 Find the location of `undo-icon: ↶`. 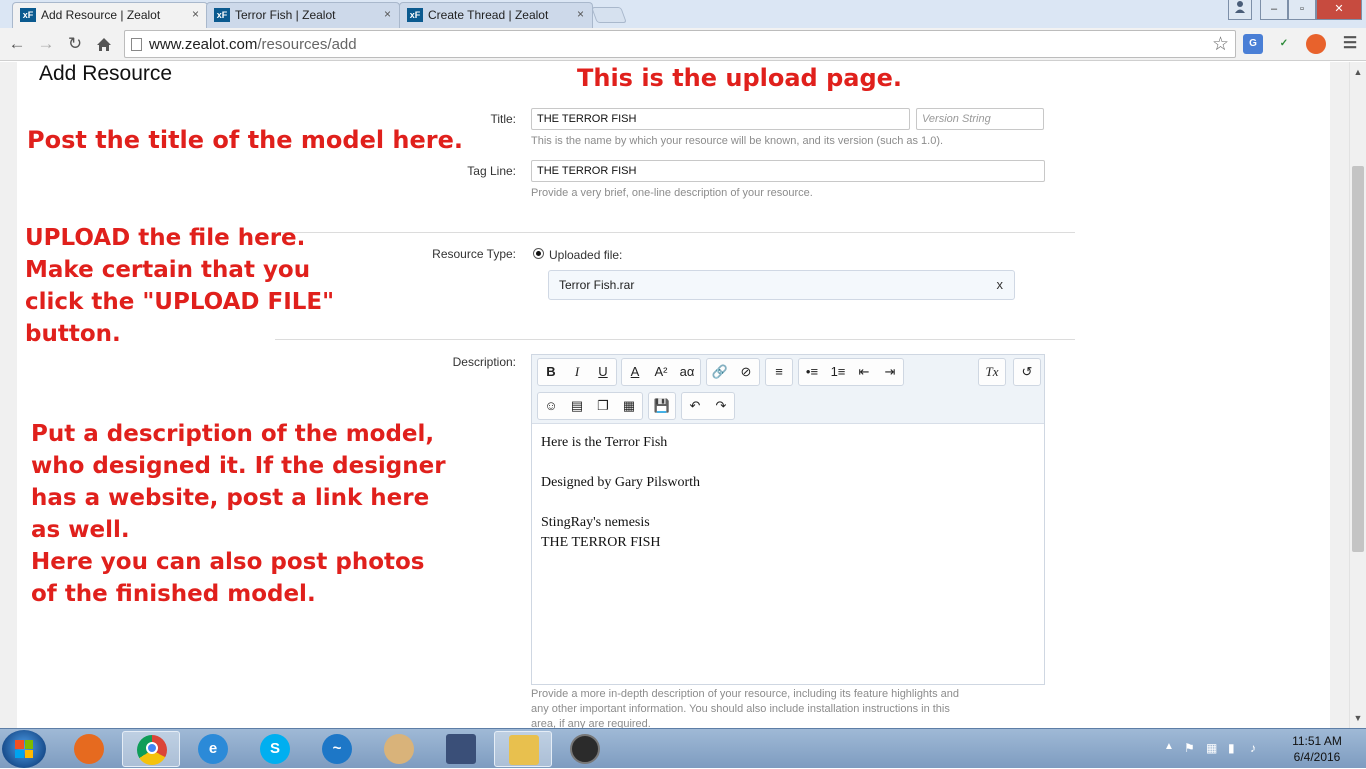

undo-icon: ↶ is located at coordinates (695, 406).